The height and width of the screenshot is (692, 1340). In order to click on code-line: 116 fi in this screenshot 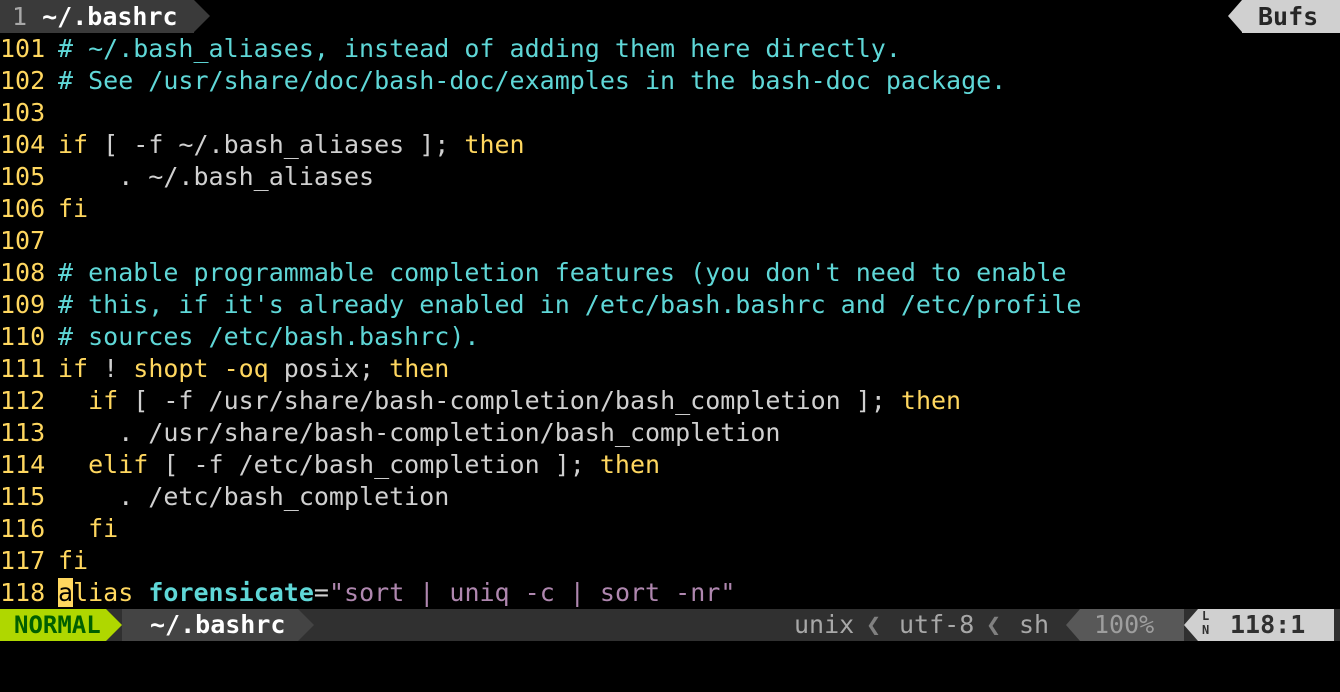, I will do `click(59, 529)`.